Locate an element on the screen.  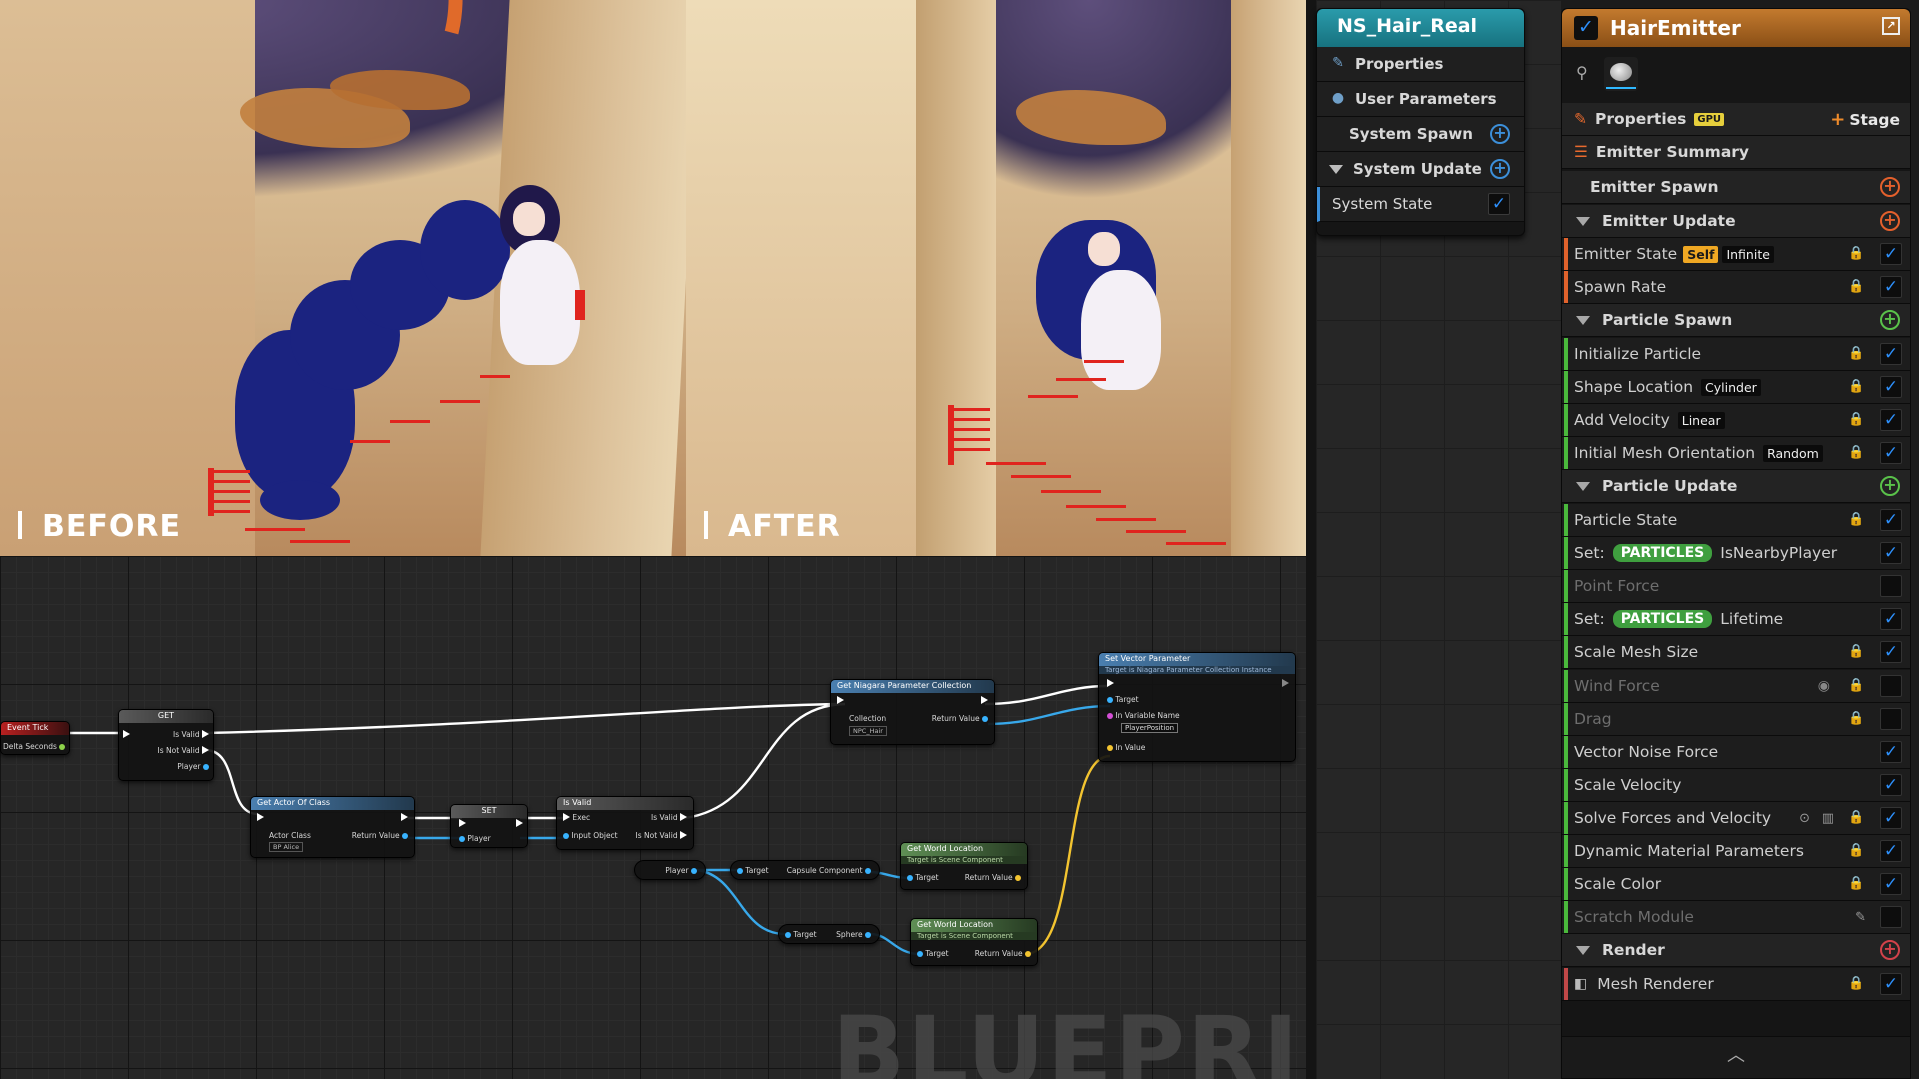
render-section: Render + is located at coordinates (1736, 950).